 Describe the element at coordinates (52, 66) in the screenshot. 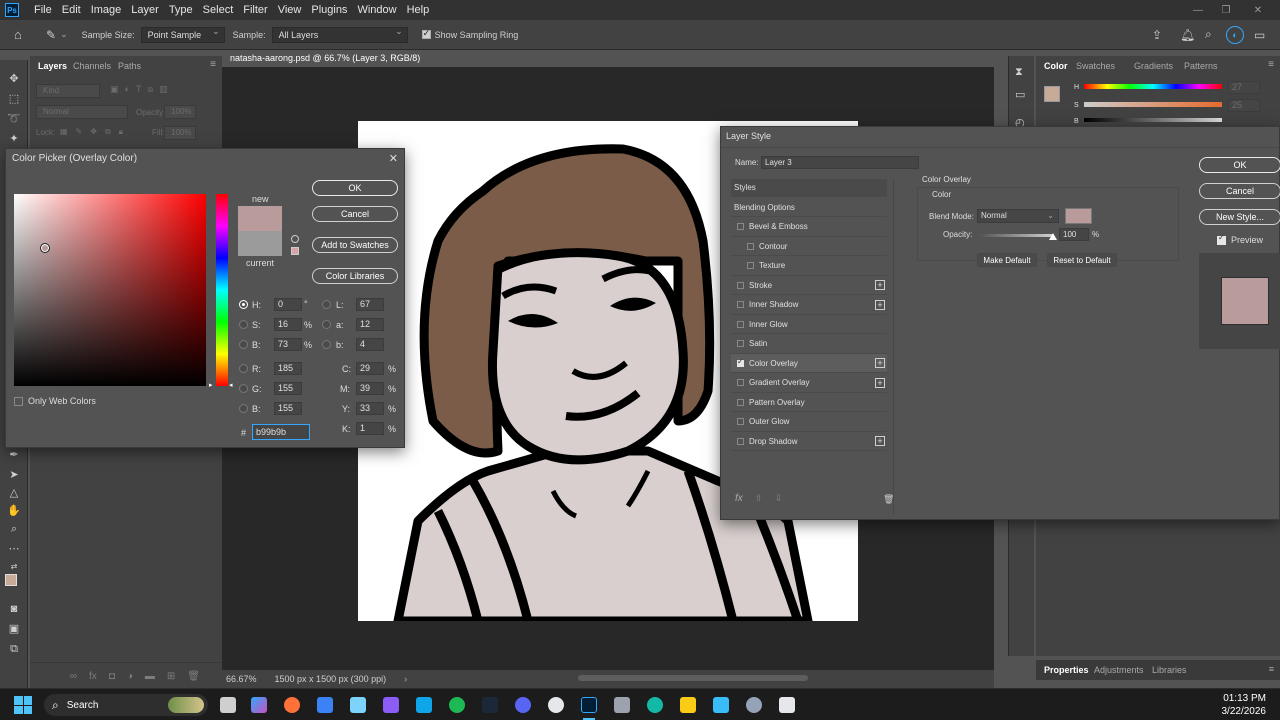

I see `tab-layers: Layers` at that location.